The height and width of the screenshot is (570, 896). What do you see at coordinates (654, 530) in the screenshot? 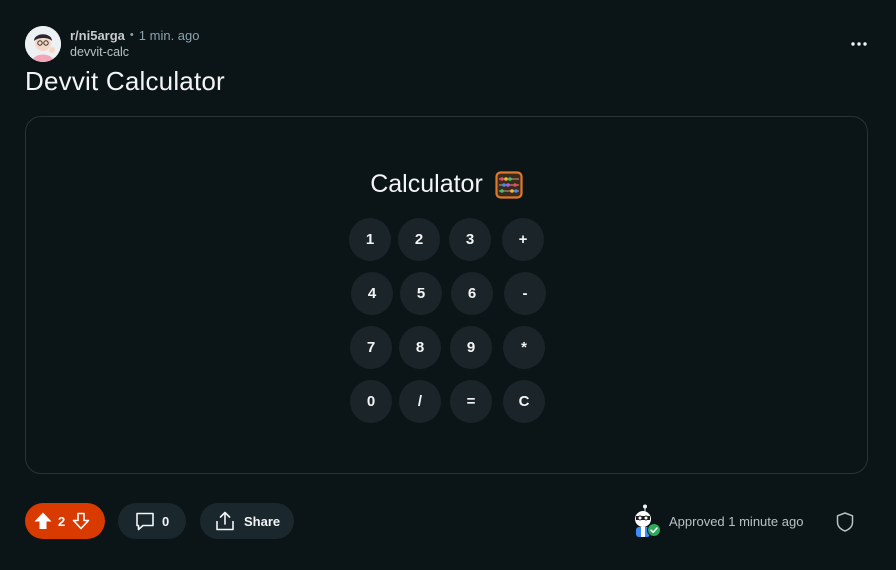
I see `approved-check-icon` at bounding box center [654, 530].